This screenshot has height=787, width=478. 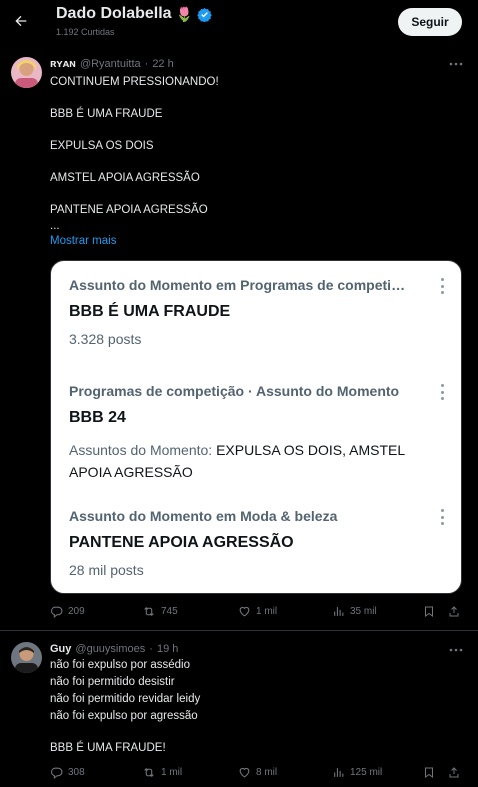 I want to click on reply-button: 308, so click(x=67, y=772).